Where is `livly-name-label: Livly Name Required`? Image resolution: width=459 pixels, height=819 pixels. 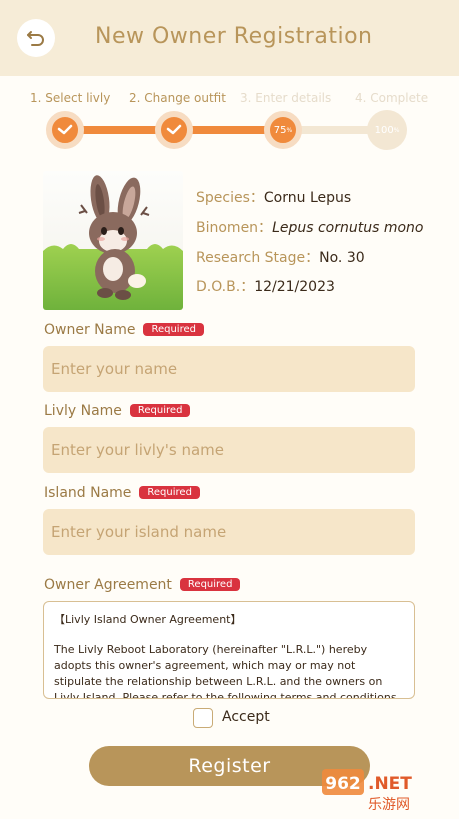 livly-name-label: Livly Name Required is located at coordinates (117, 411).